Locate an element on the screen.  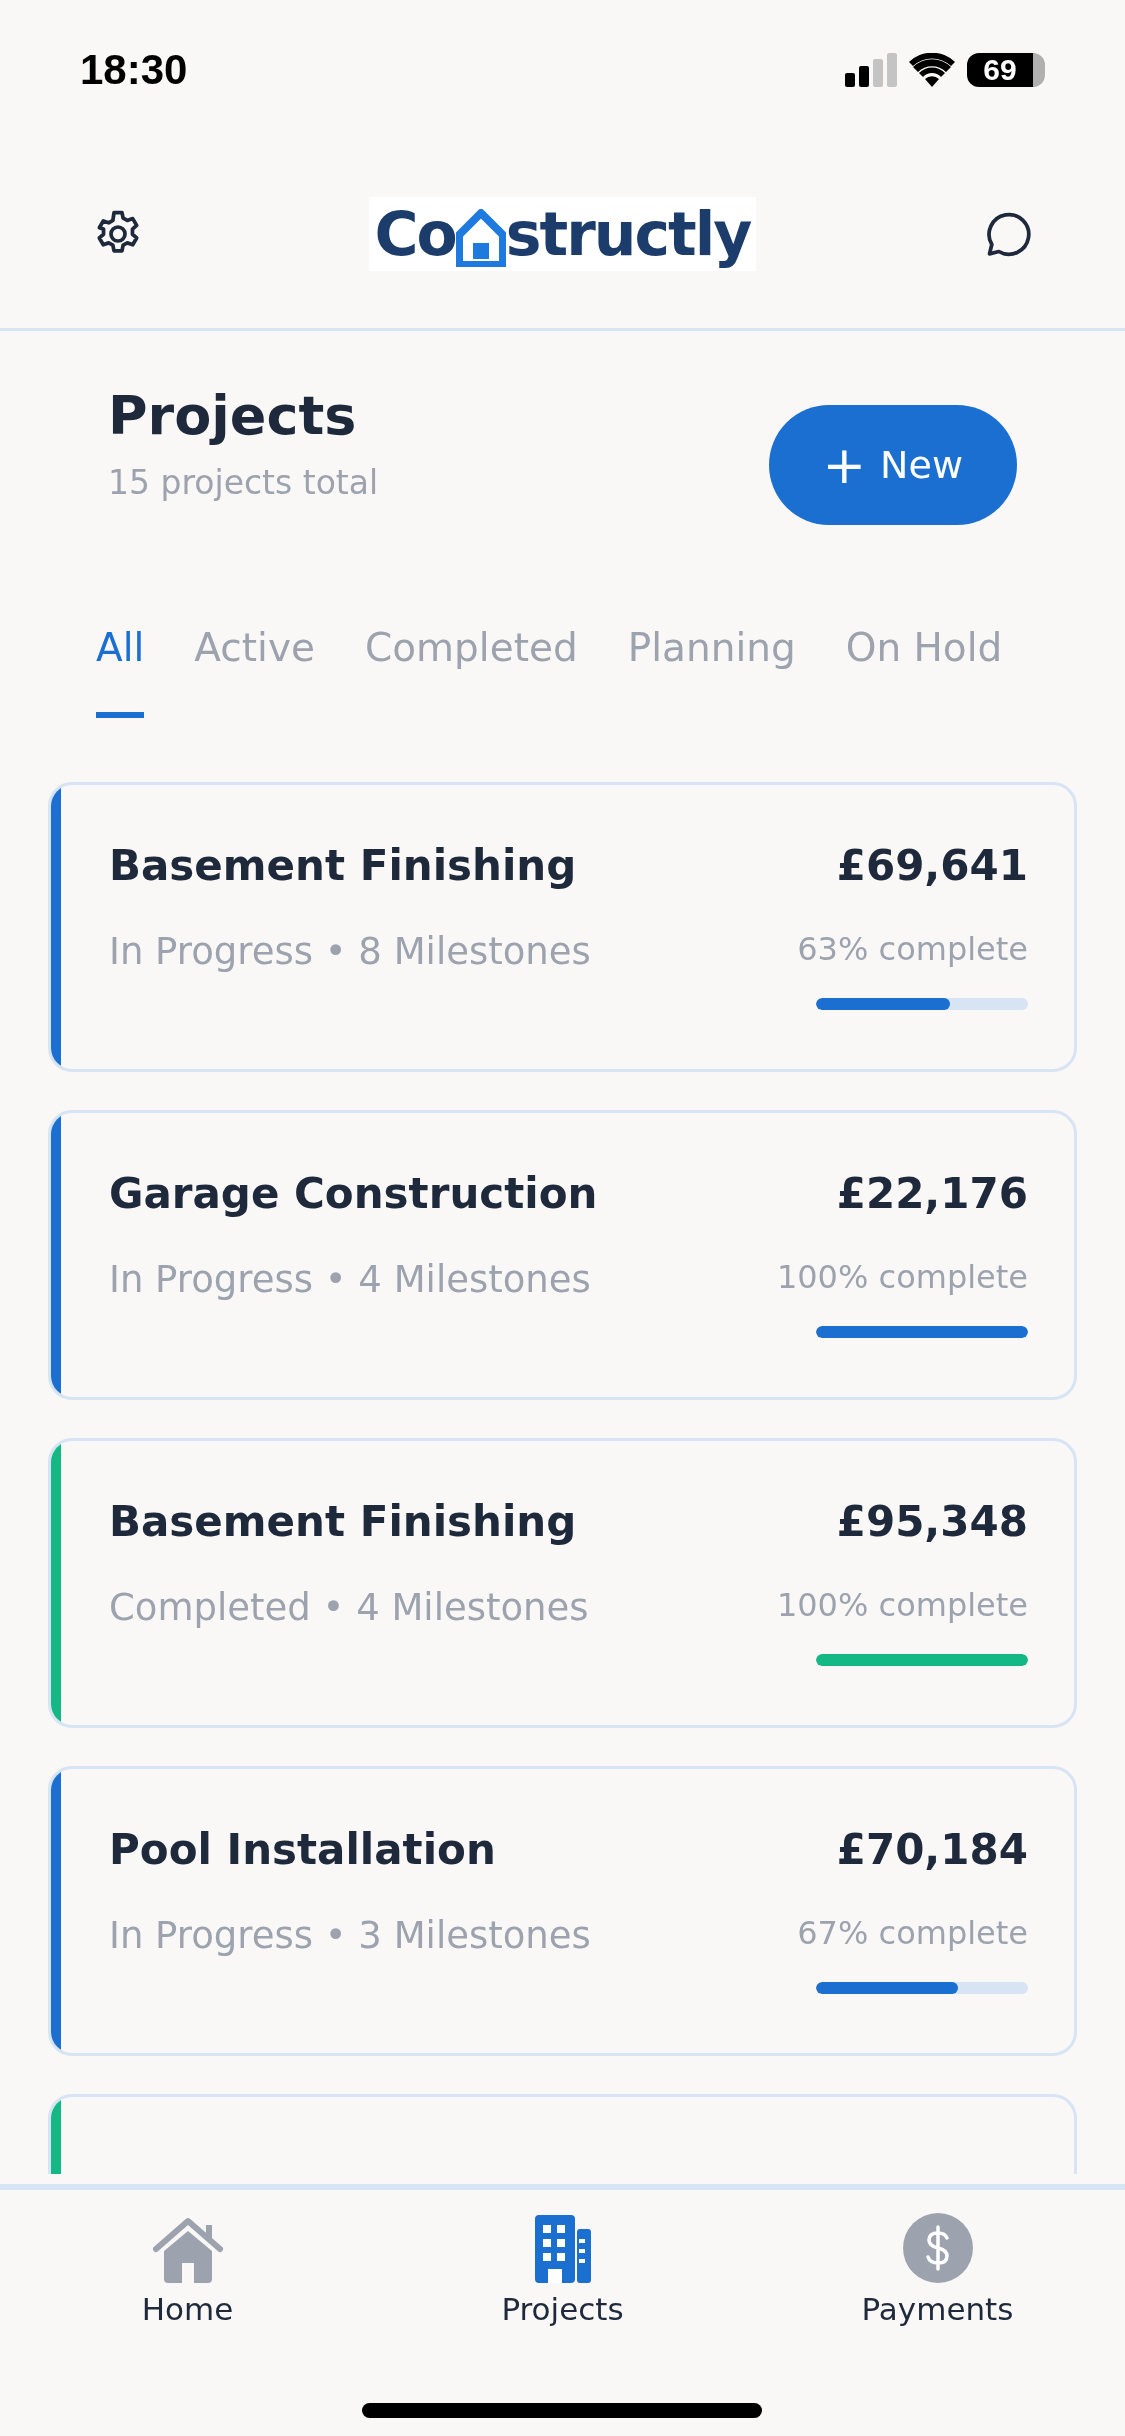
wifi-icon is located at coordinates (932, 70).